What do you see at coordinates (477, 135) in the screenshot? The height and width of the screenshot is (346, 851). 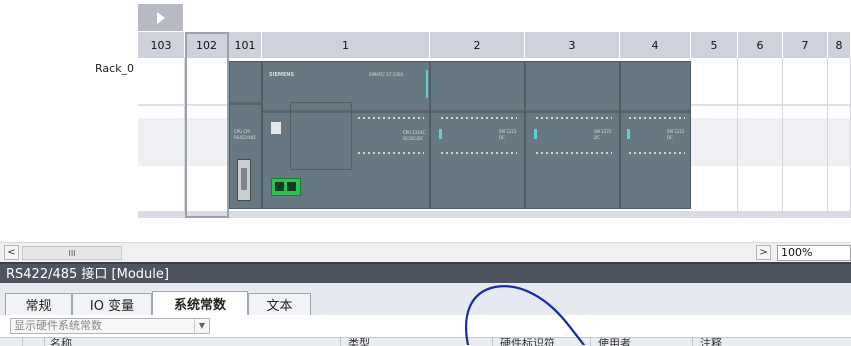 I see `module-sm-2: SM 1223 DC` at bounding box center [477, 135].